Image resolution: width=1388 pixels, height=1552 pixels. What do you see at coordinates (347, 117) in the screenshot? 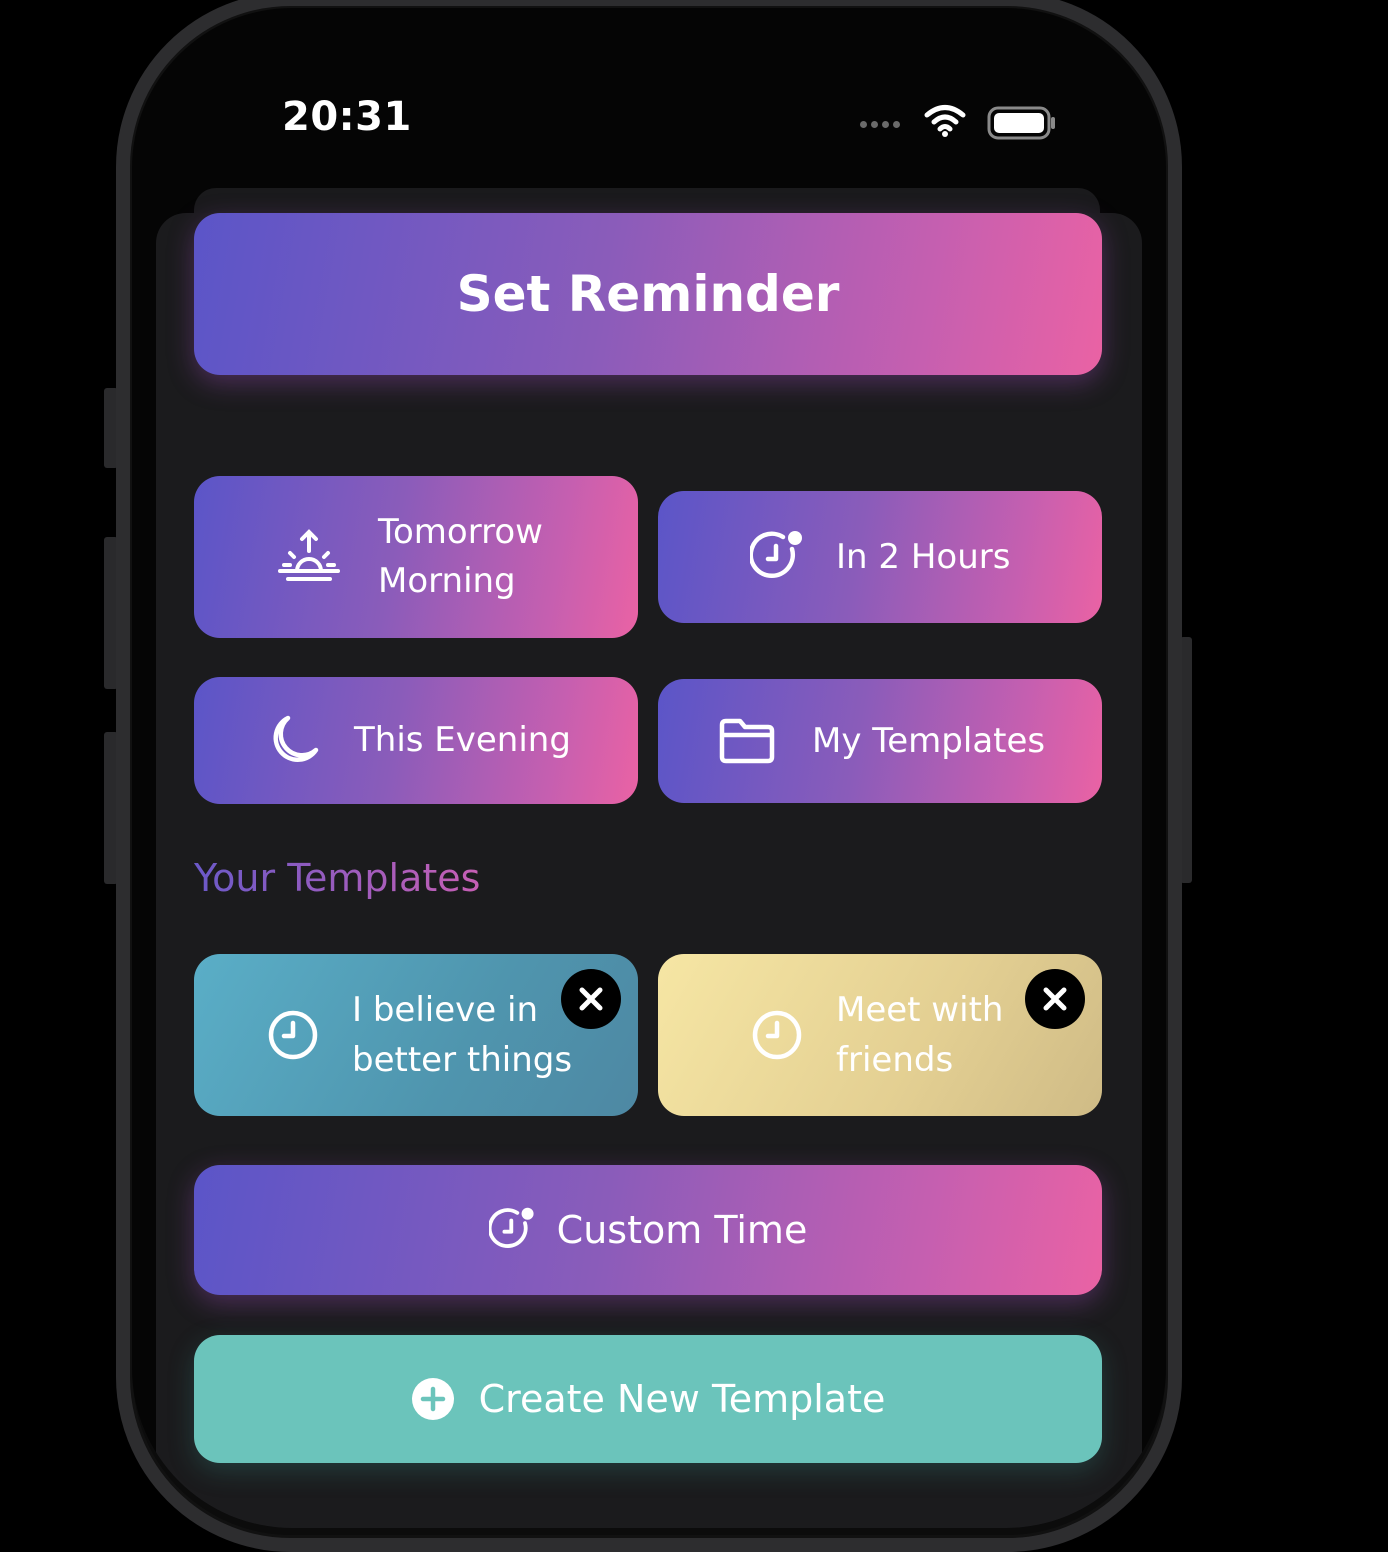
I see `status-time: 20:31` at bounding box center [347, 117].